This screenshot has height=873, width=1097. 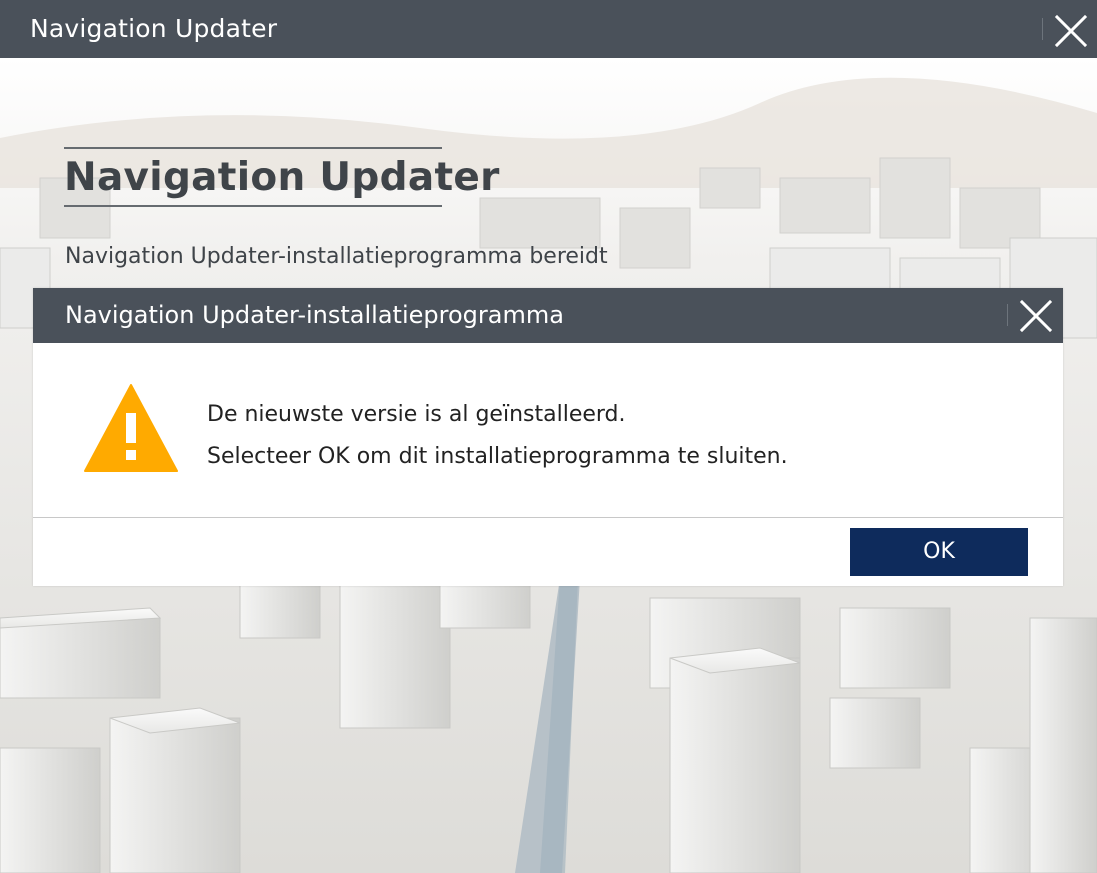 What do you see at coordinates (548, 517) in the screenshot?
I see `dialog-divider` at bounding box center [548, 517].